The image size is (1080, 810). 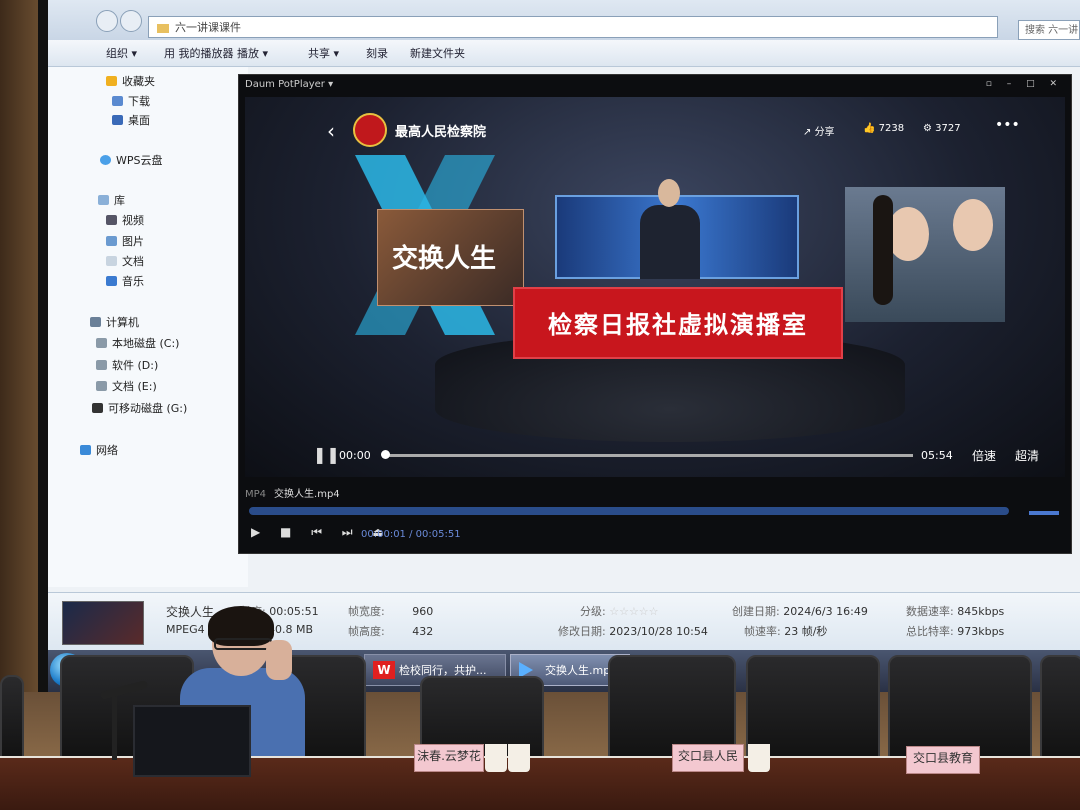 What do you see at coordinates (185, 629) in the screenshot?
I see `detail-type: MPEG4` at bounding box center [185, 629].